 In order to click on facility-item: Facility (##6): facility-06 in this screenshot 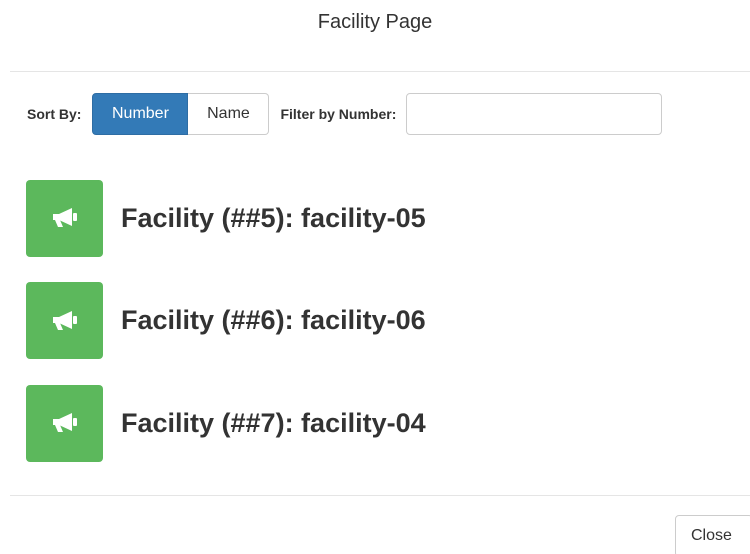, I will do `click(226, 321)`.